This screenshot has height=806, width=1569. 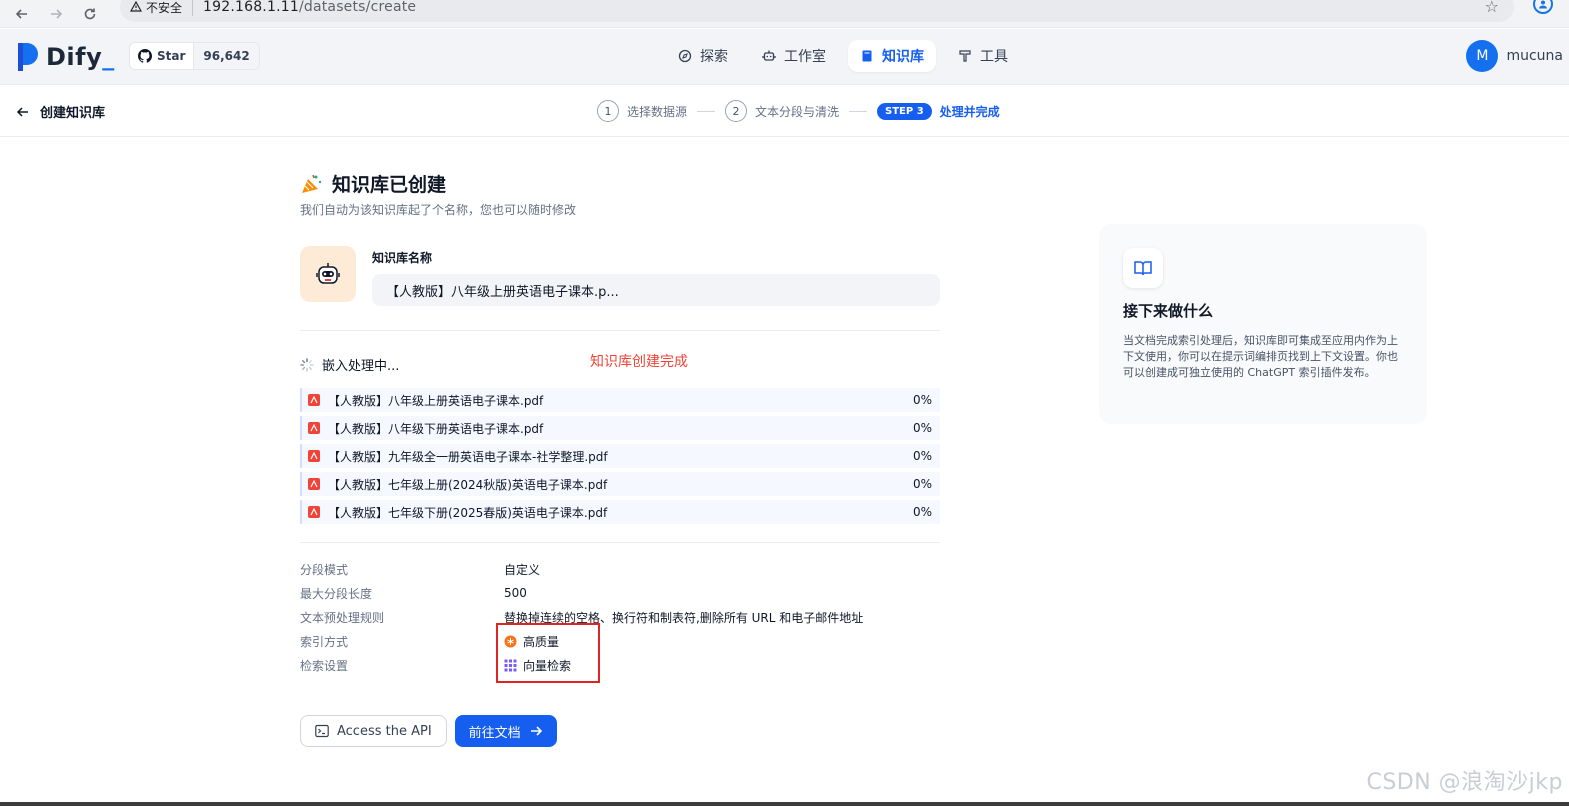 What do you see at coordinates (468, 484) in the screenshot?
I see `file-name: 【人教版】七年级上册(2024秋版)英语电子课本.pdf` at bounding box center [468, 484].